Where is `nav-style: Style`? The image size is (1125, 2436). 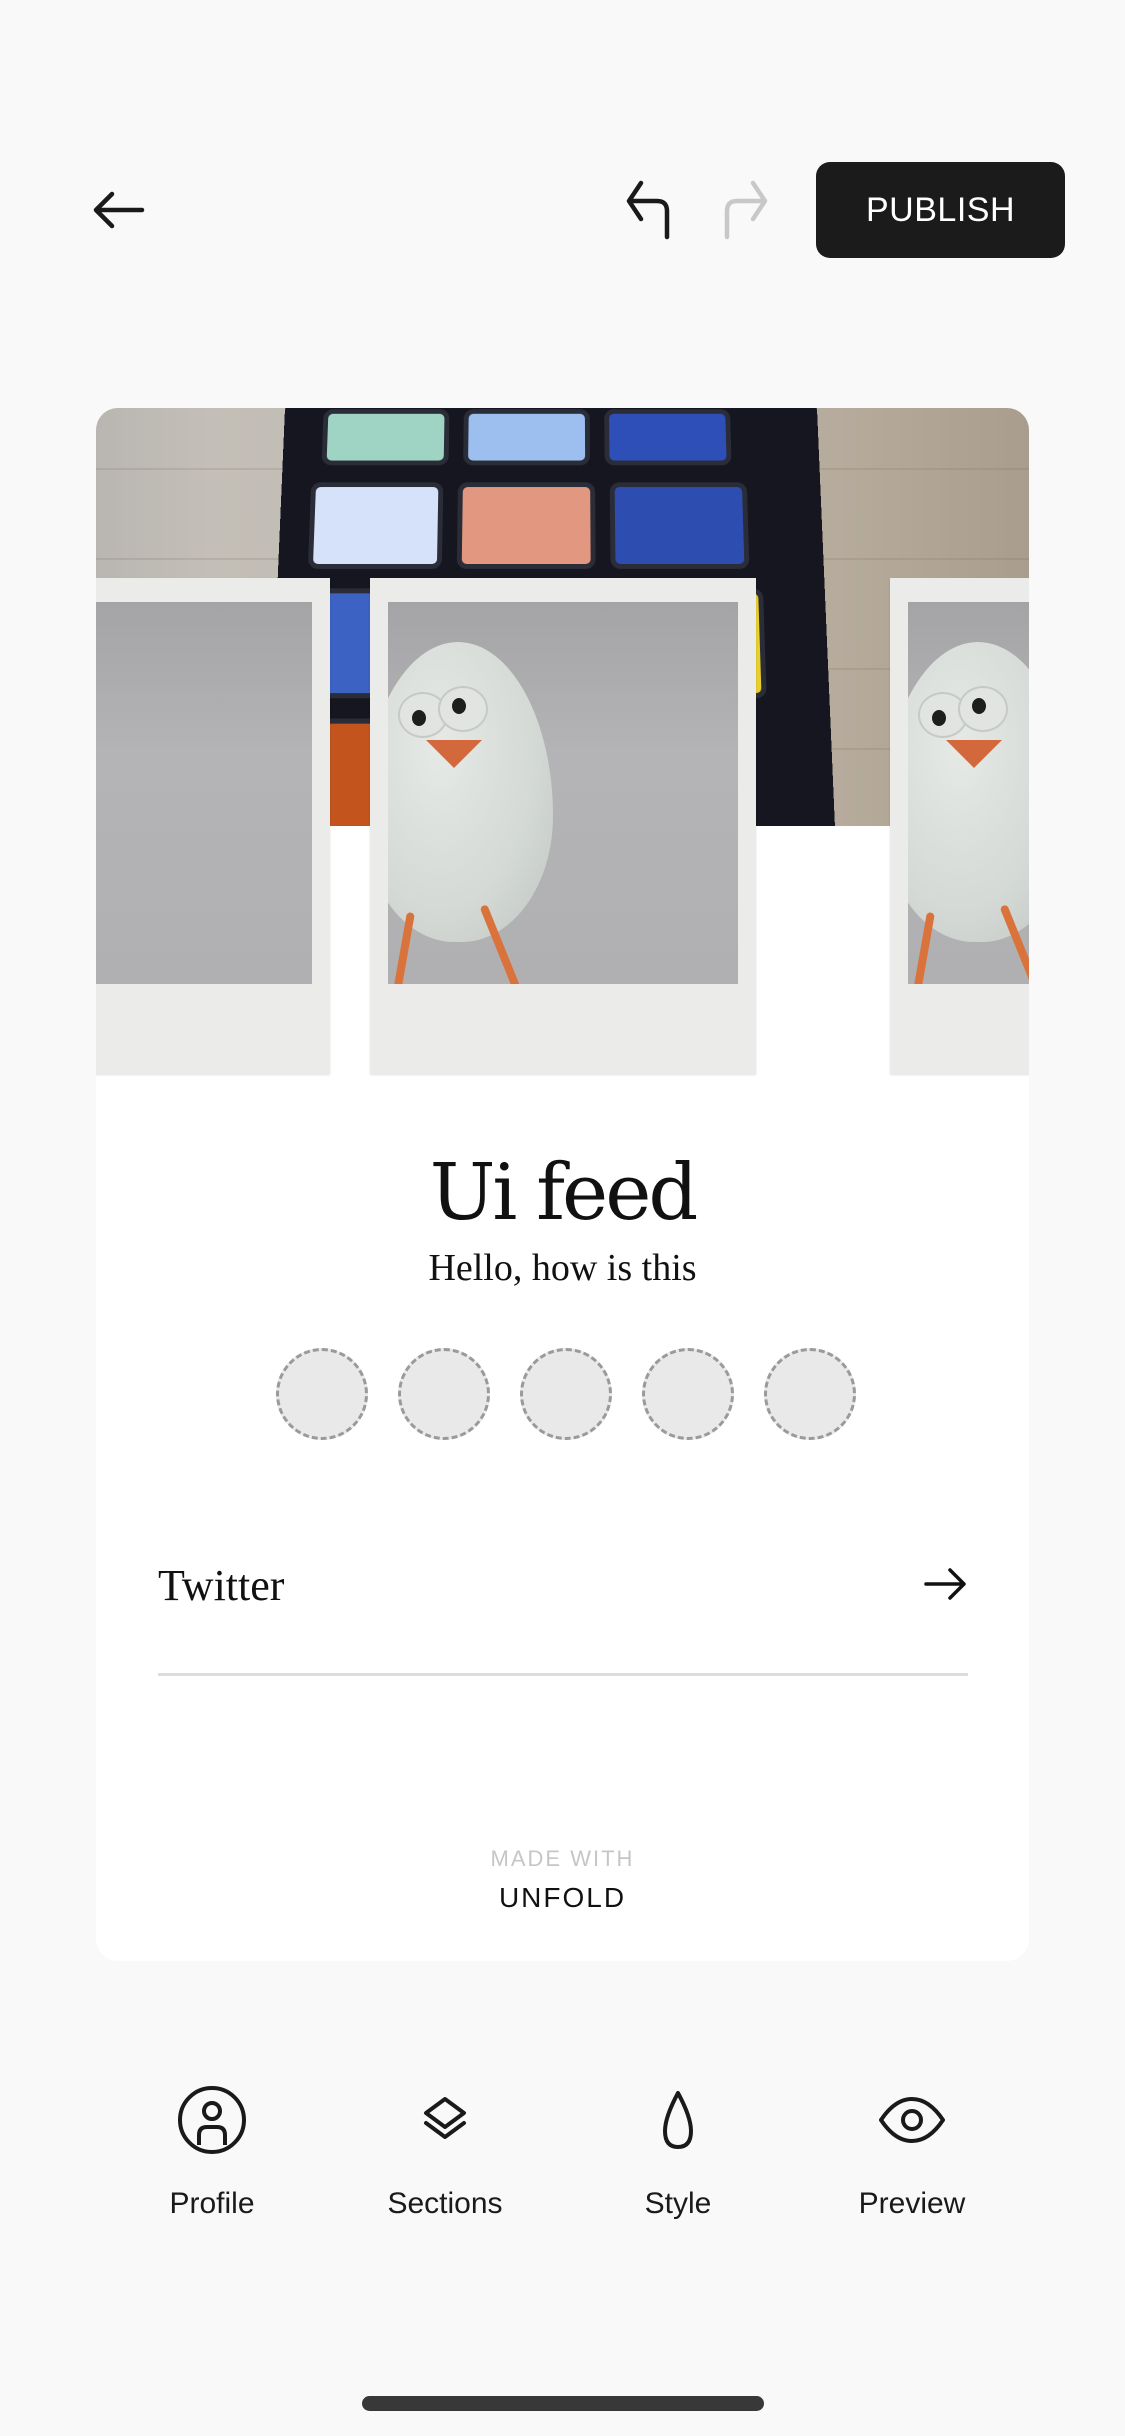
nav-style: Style is located at coordinates (678, 2160).